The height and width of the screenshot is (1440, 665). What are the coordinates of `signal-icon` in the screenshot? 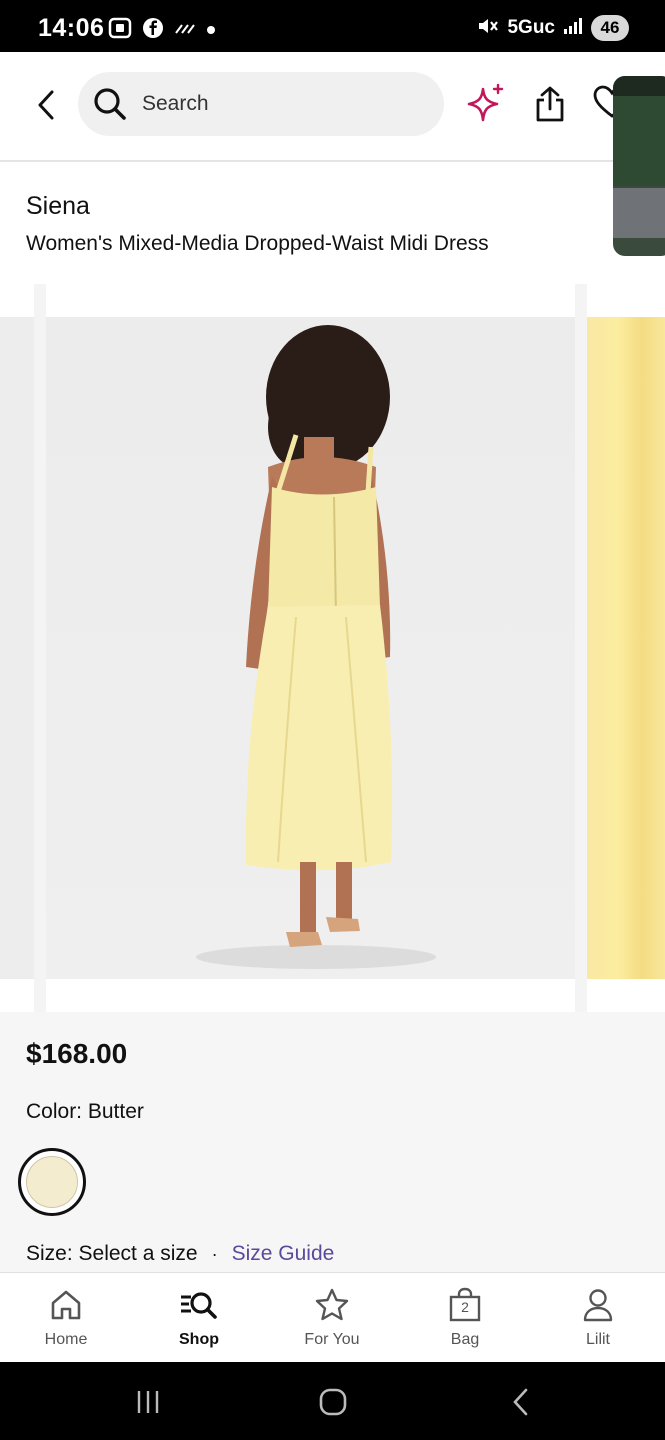 It's located at (573, 28).